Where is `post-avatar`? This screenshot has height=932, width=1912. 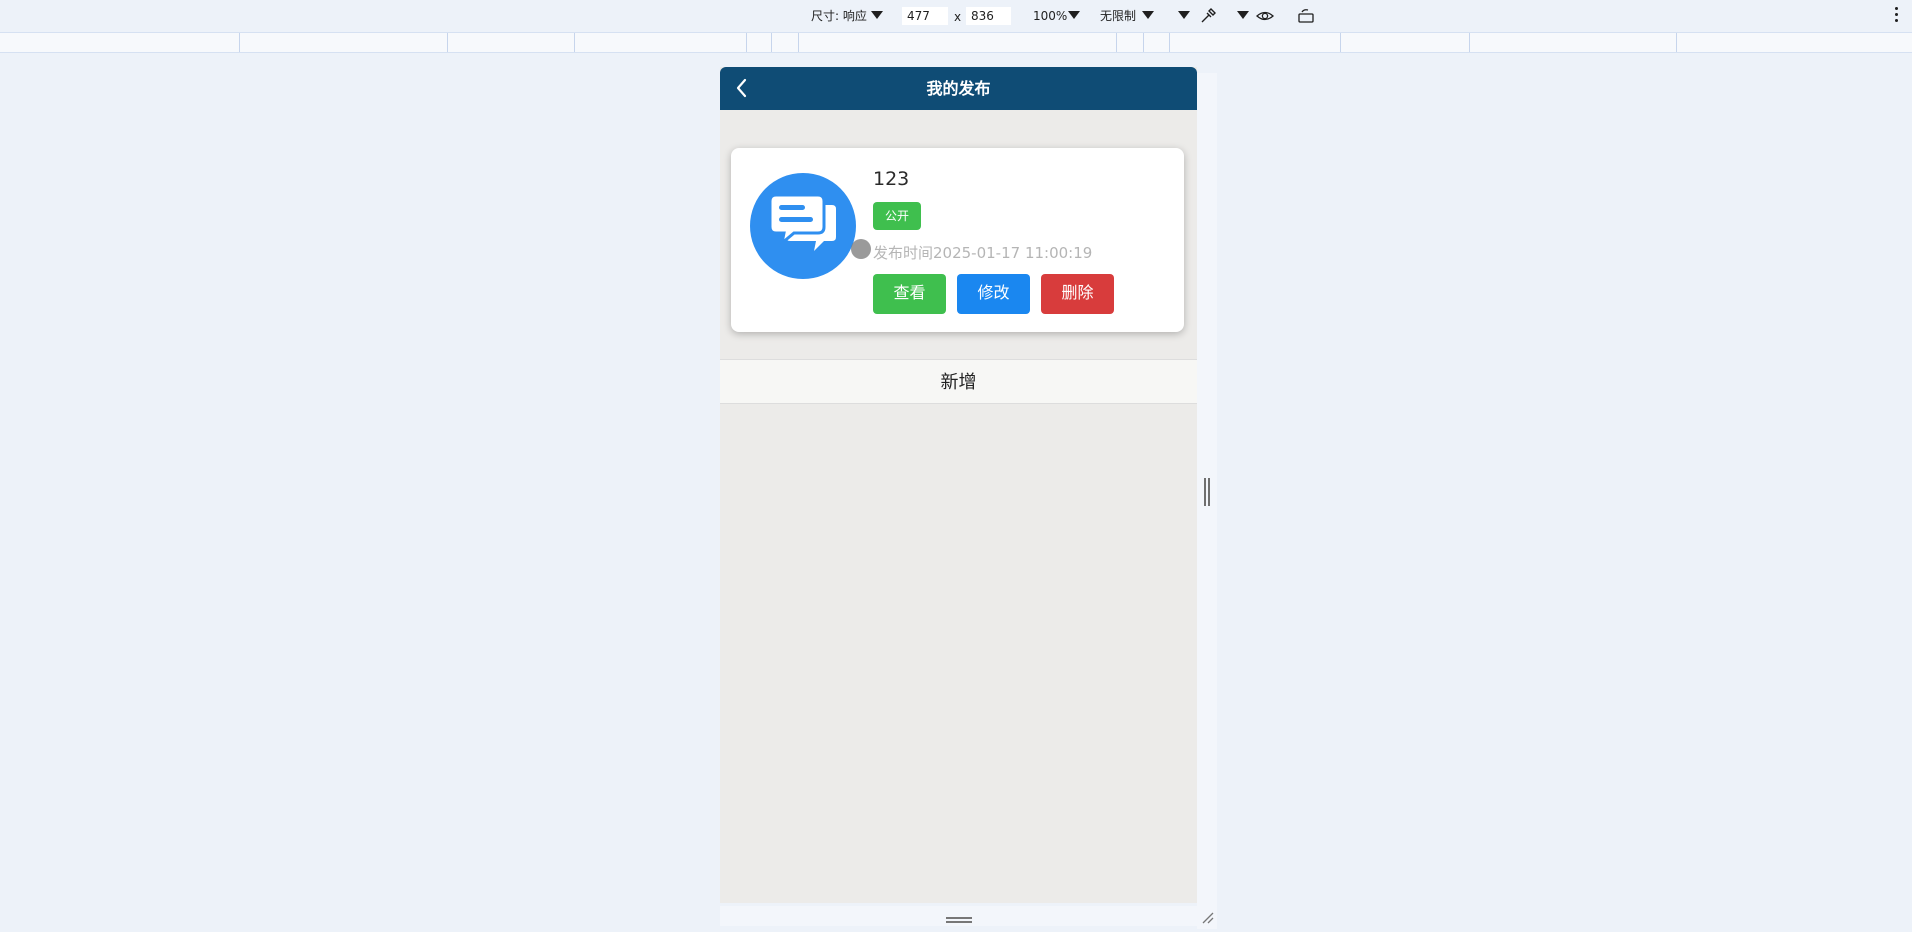 post-avatar is located at coordinates (803, 226).